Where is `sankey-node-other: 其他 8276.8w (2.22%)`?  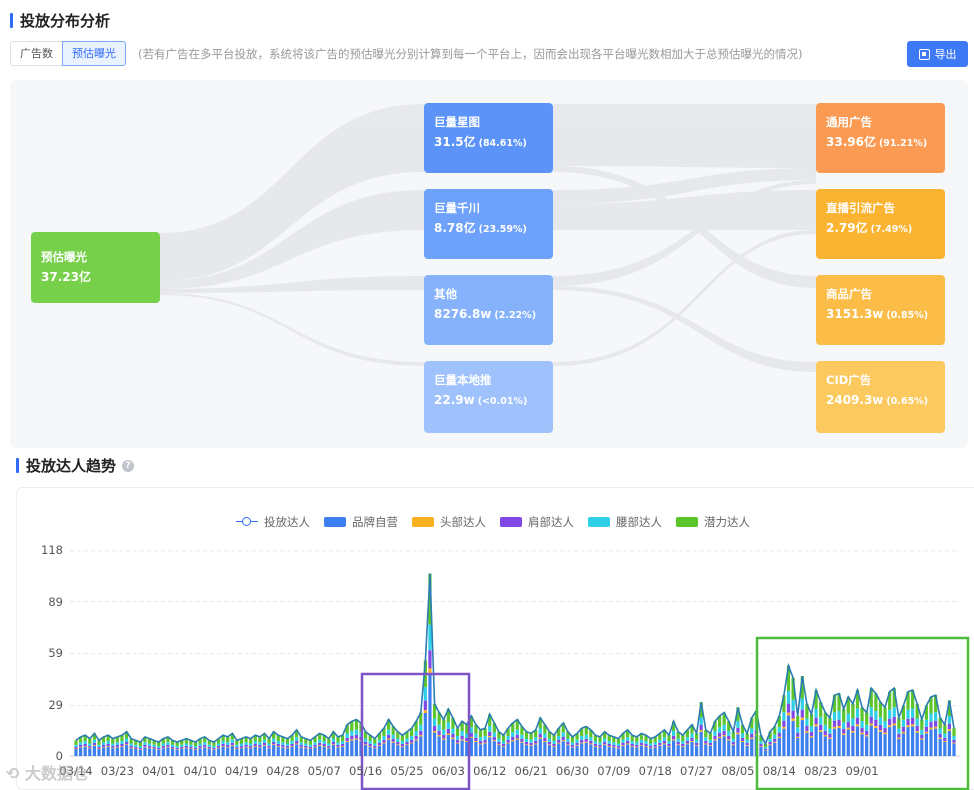
sankey-node-other: 其他 8276.8w (2.22%) is located at coordinates (488, 310).